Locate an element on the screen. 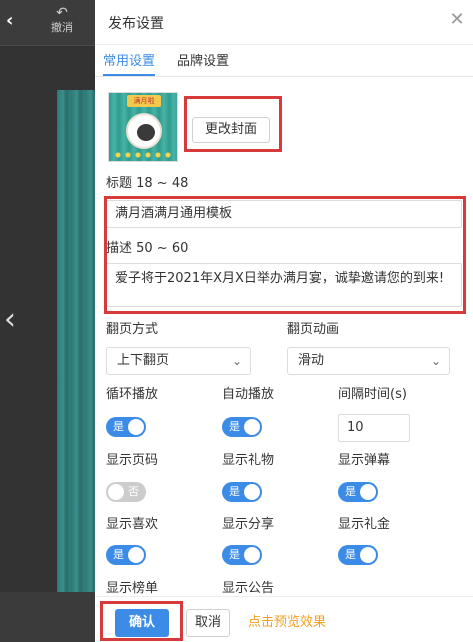 The width and height of the screenshot is (473, 642). show-page-label: 显示页码 is located at coordinates (132, 460).